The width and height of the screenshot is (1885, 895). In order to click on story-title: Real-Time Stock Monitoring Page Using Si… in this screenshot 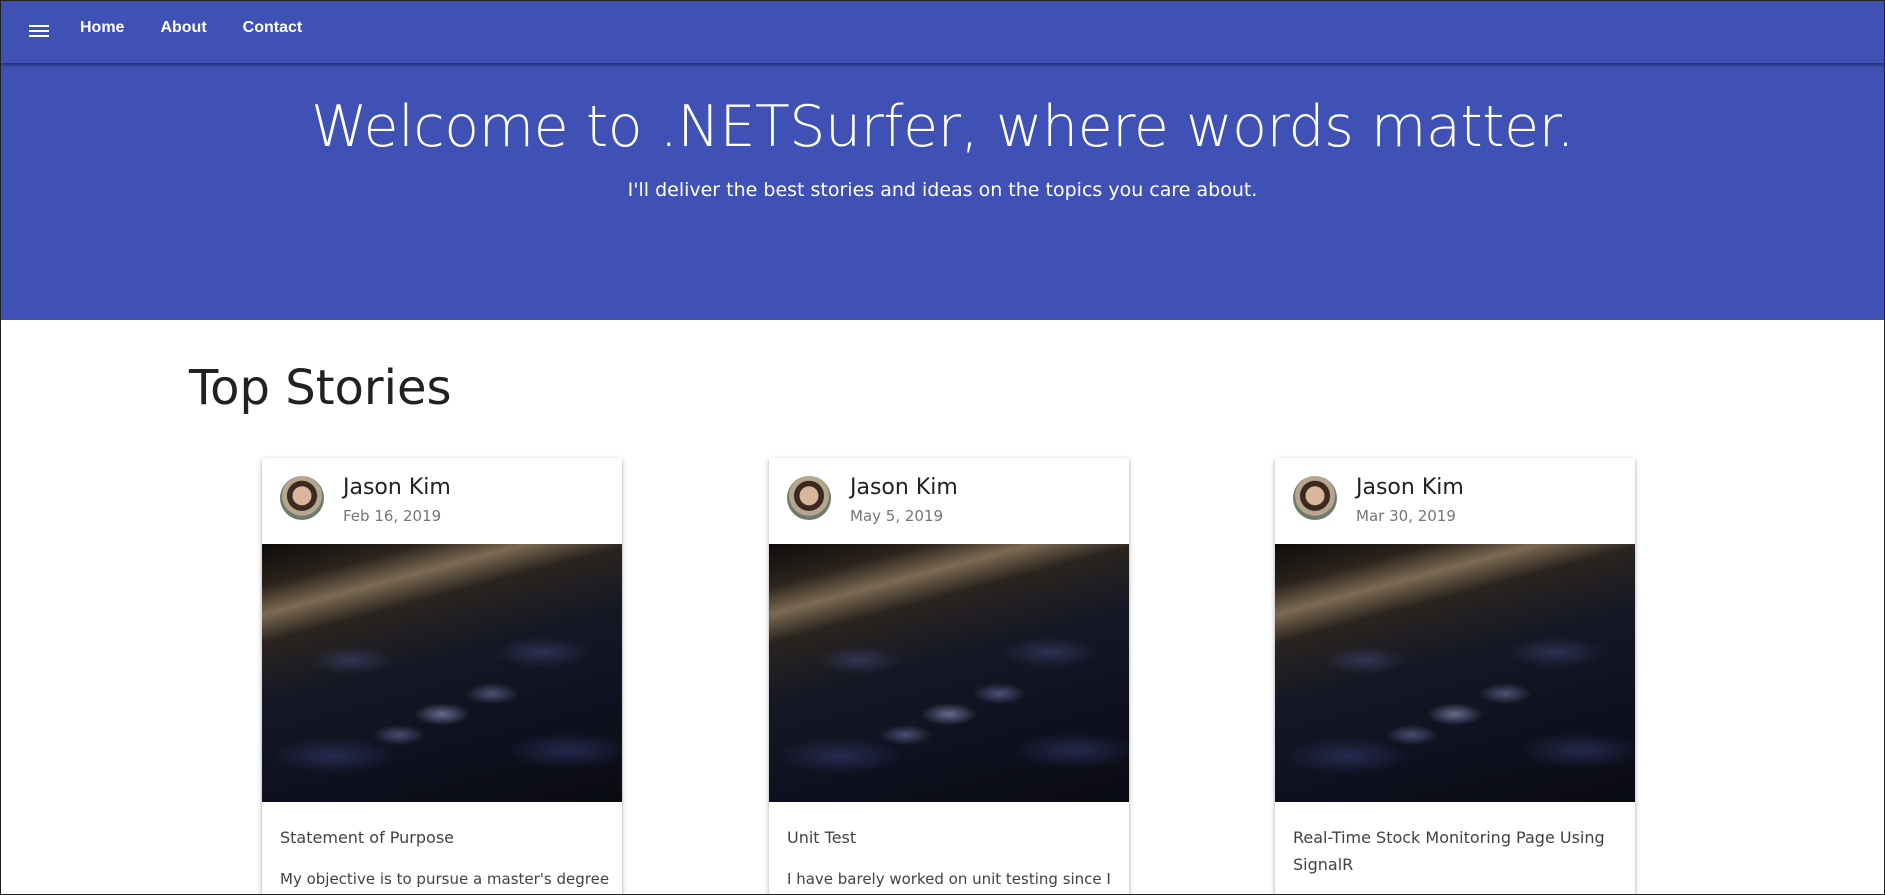, I will do `click(1453, 851)`.